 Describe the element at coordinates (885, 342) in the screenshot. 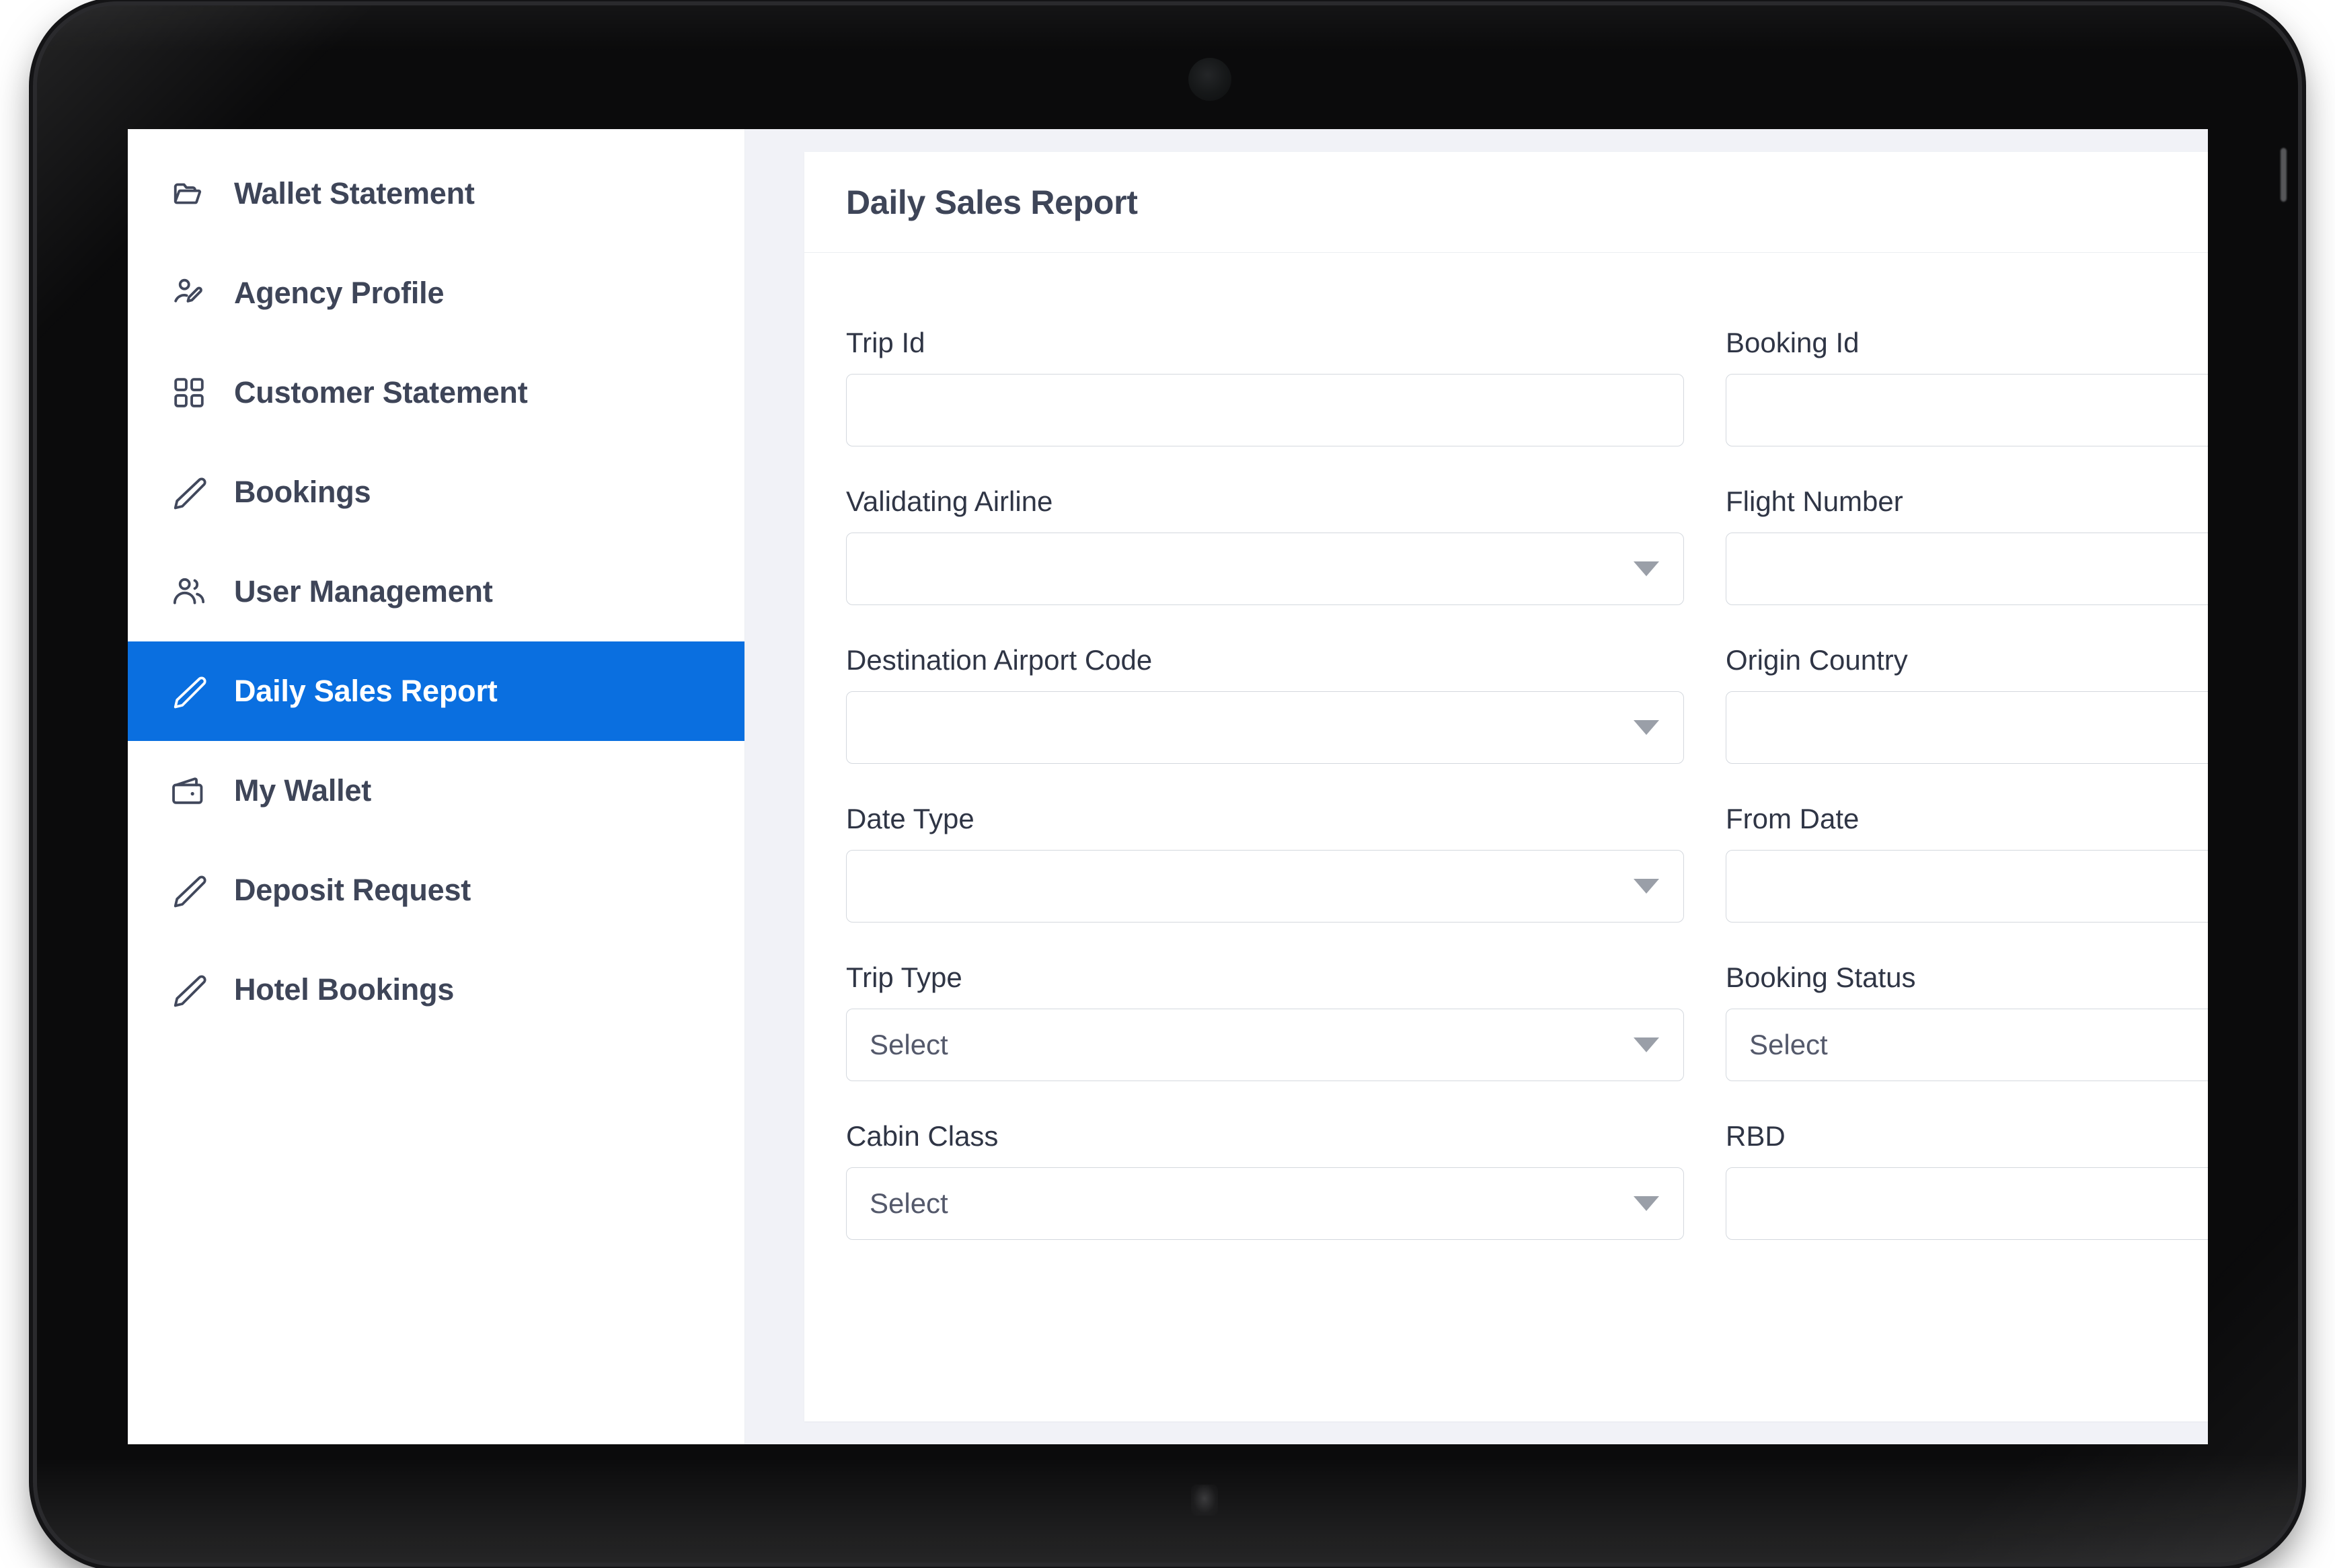

I see `field-label-trip-id: Trip Id` at that location.